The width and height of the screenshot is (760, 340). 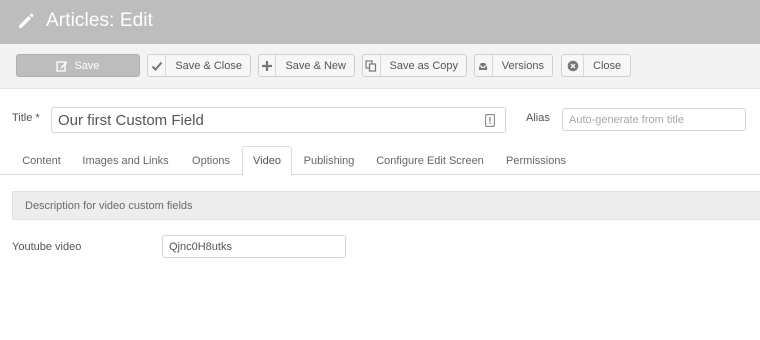 I want to click on description-text: Description for video custom fields, so click(x=109, y=206).